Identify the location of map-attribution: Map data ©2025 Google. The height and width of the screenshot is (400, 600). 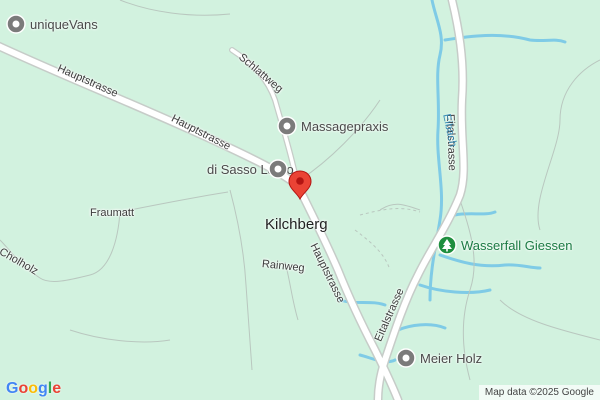
(539, 392).